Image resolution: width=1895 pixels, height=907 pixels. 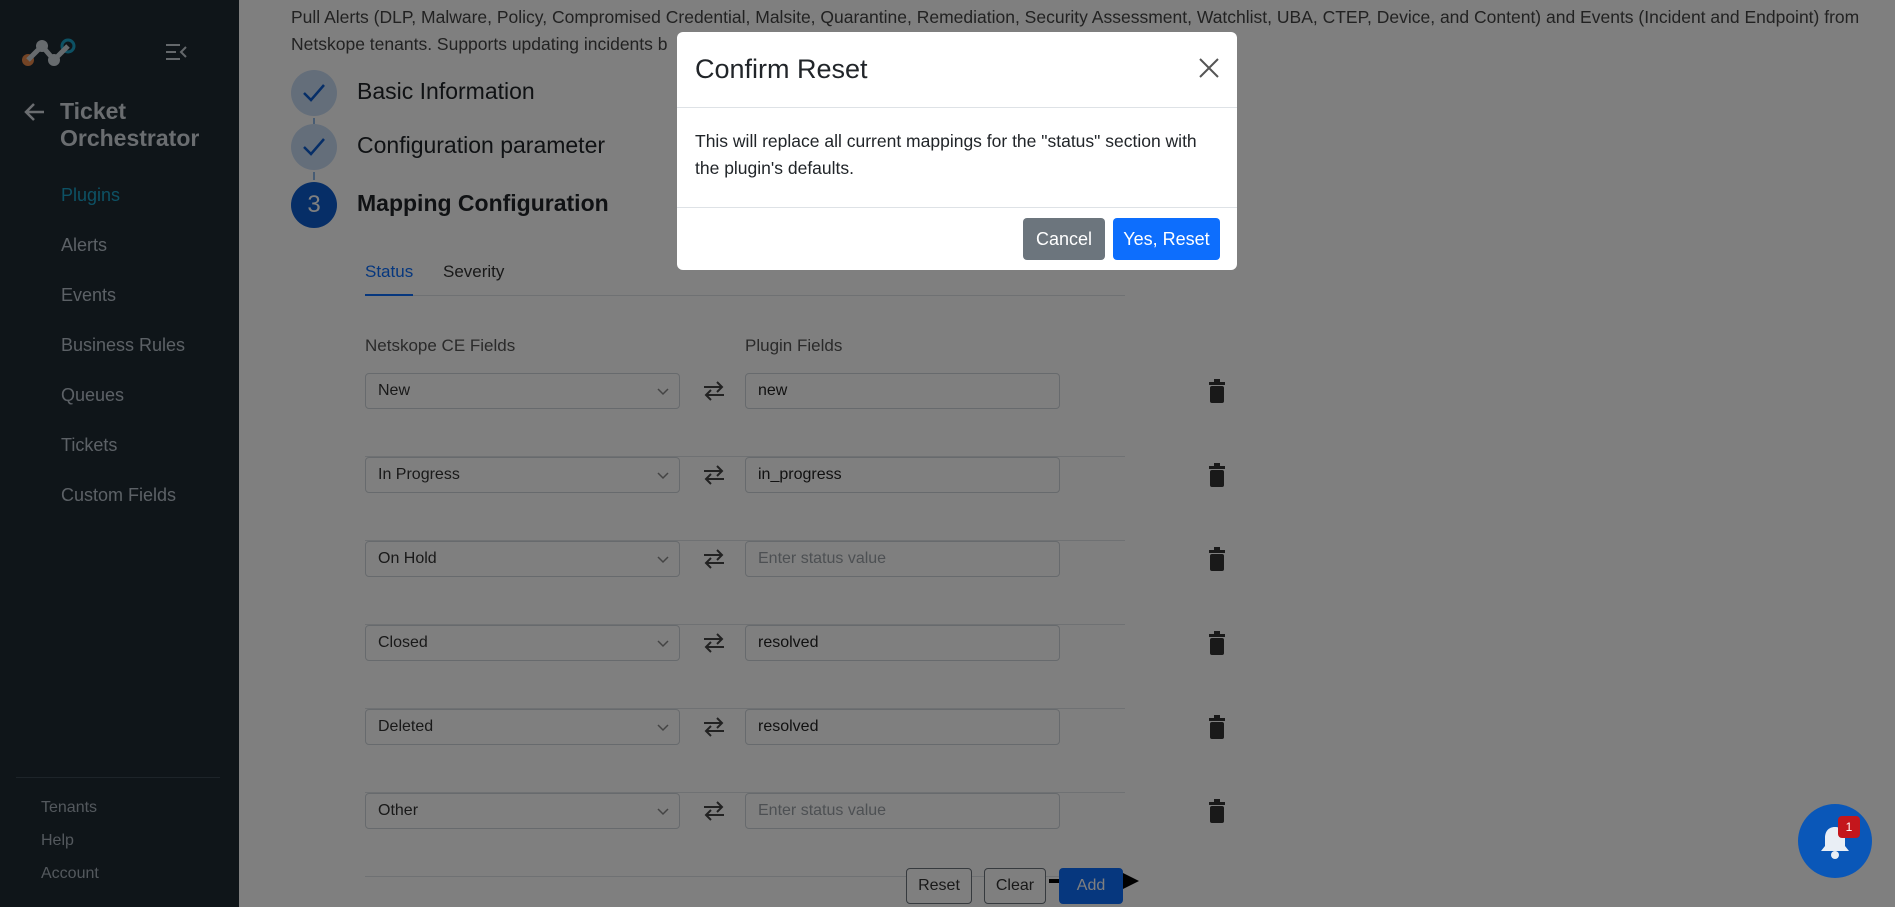 What do you see at coordinates (1849, 827) in the screenshot?
I see `notification-count-badge: 1` at bounding box center [1849, 827].